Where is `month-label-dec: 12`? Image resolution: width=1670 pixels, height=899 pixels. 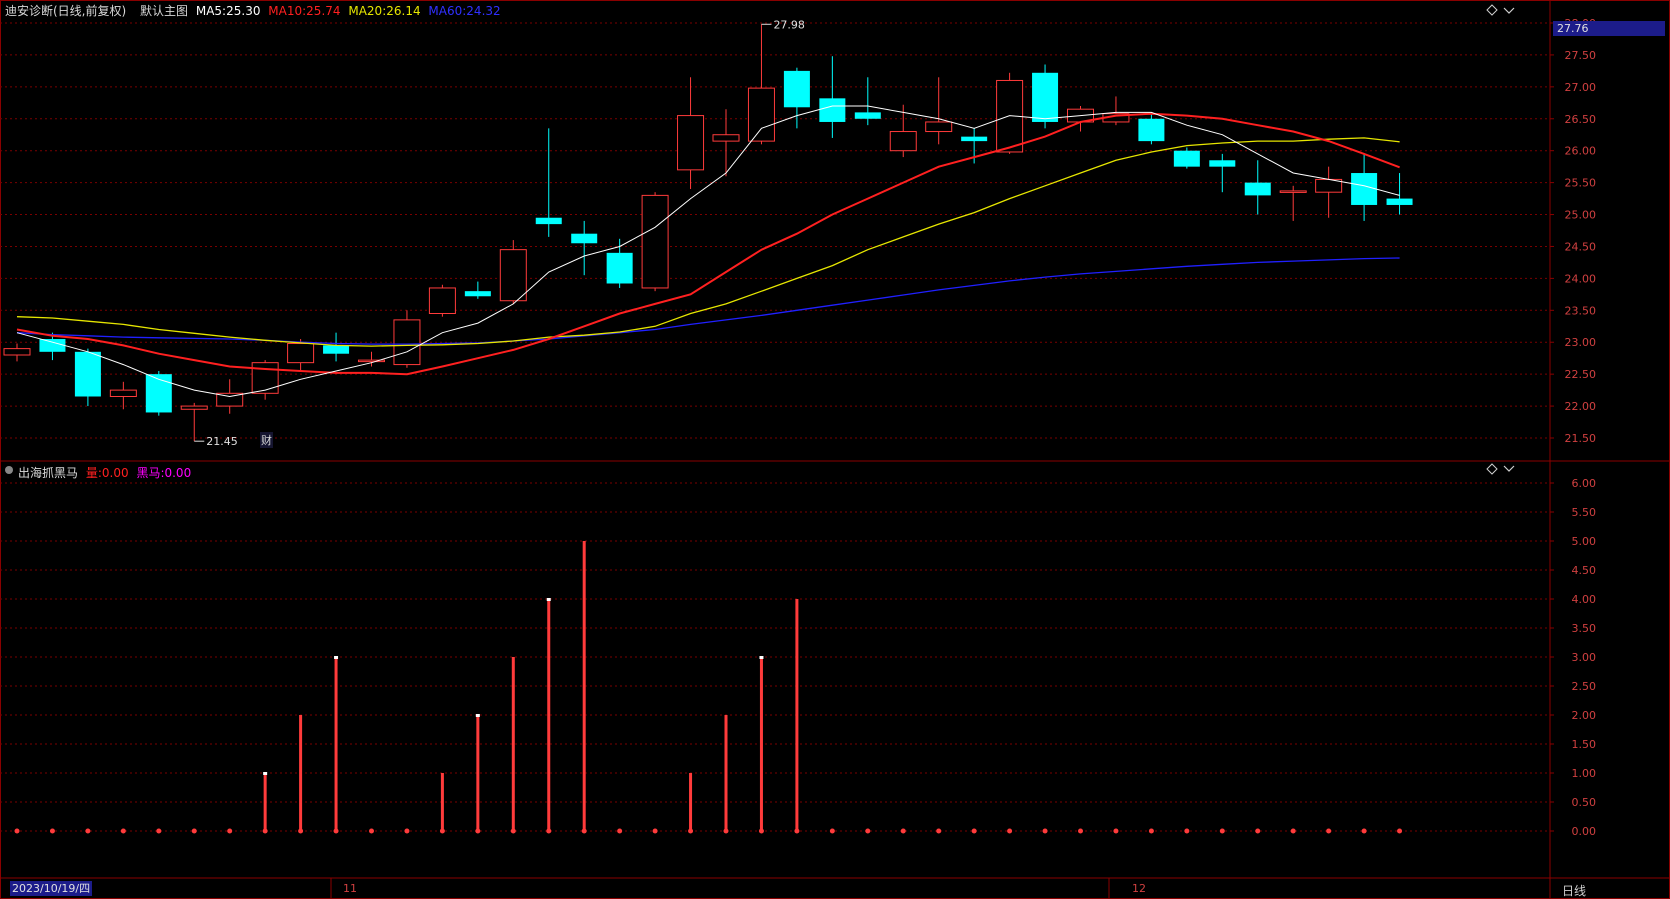
month-label-dec: 12 is located at coordinates (1139, 888).